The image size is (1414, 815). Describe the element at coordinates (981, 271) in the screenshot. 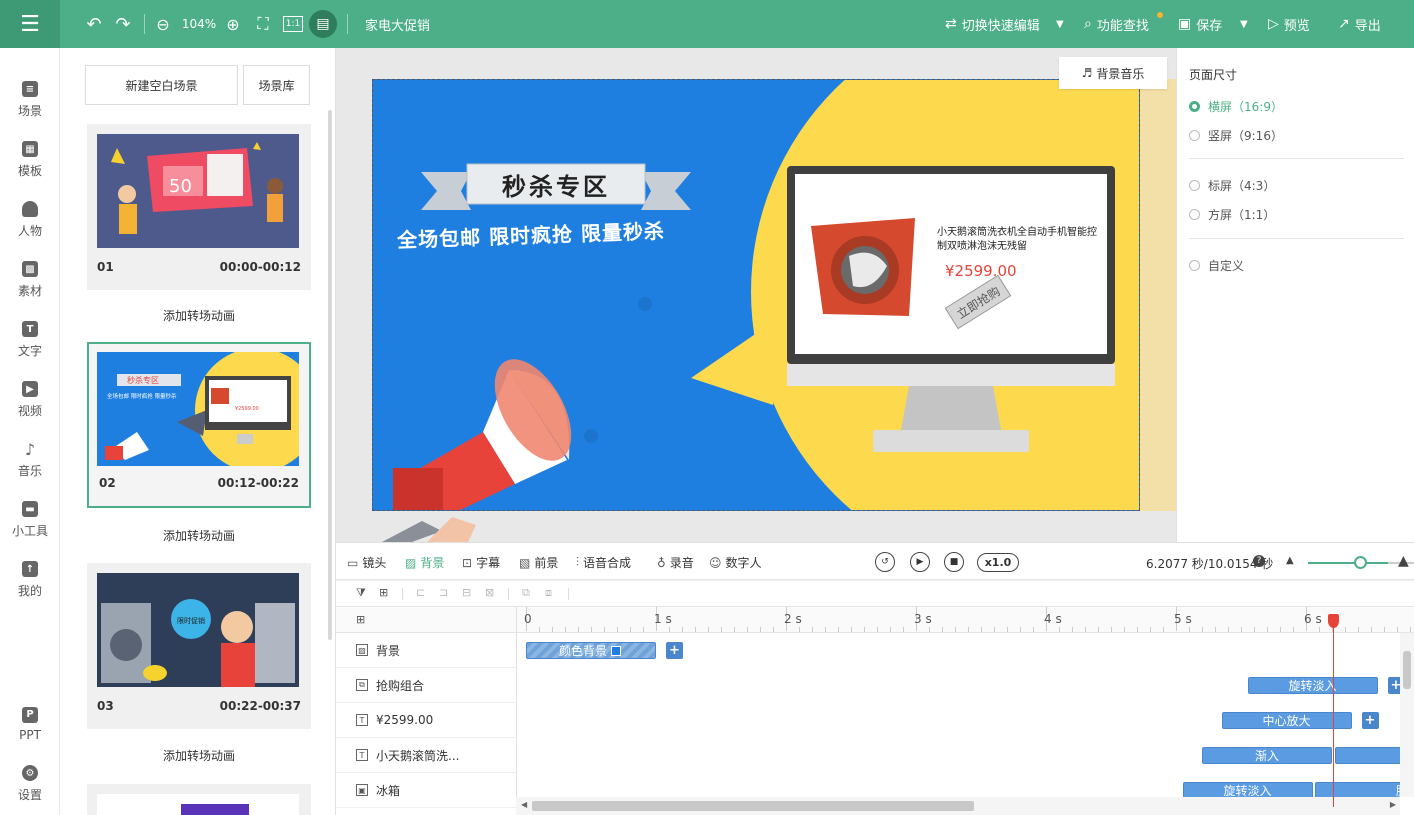

I see `product-price: ¥2599.00` at that location.